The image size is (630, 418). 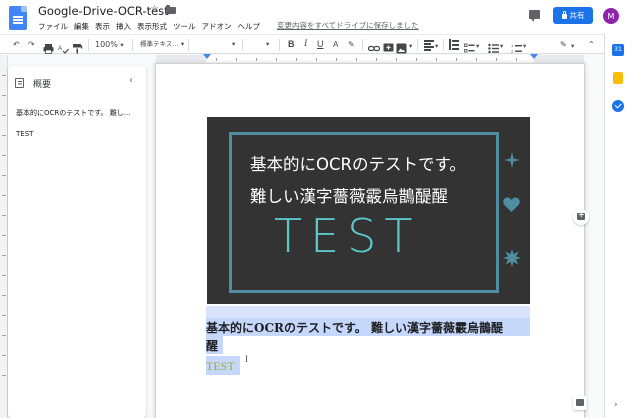 I want to click on side-panel: 31 ›, so click(x=617, y=226).